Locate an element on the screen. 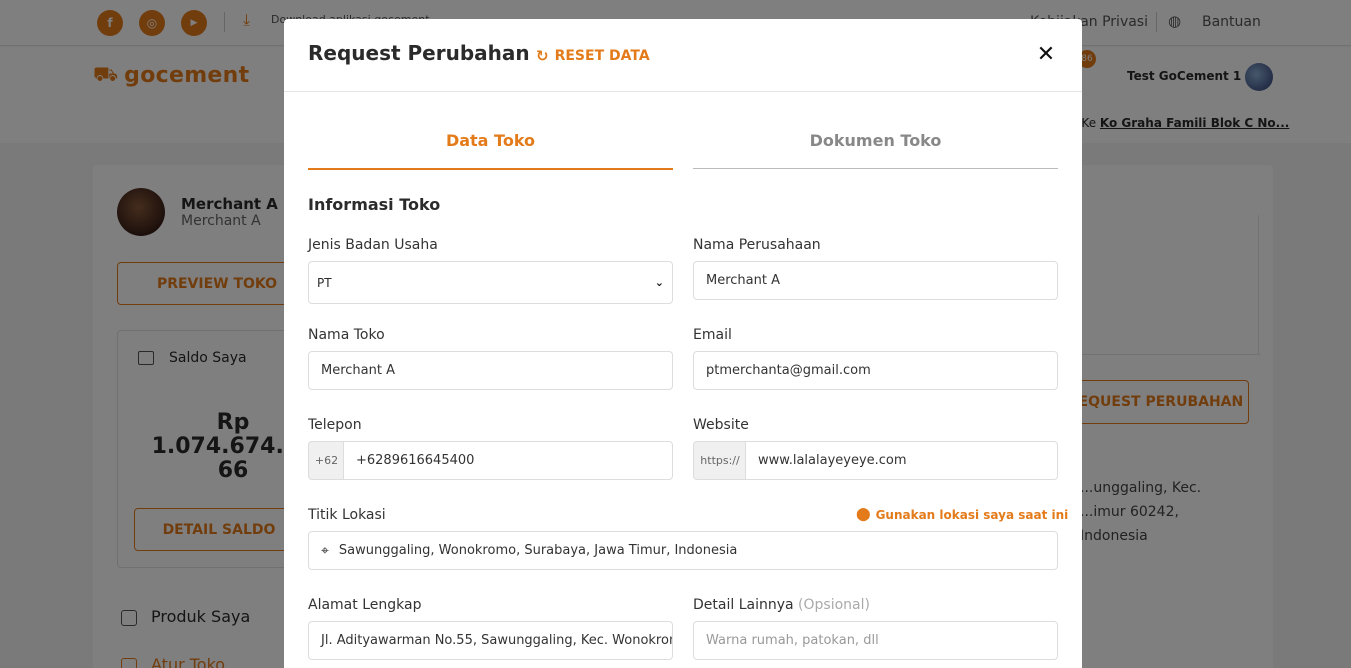  email-label: Email is located at coordinates (712, 335).